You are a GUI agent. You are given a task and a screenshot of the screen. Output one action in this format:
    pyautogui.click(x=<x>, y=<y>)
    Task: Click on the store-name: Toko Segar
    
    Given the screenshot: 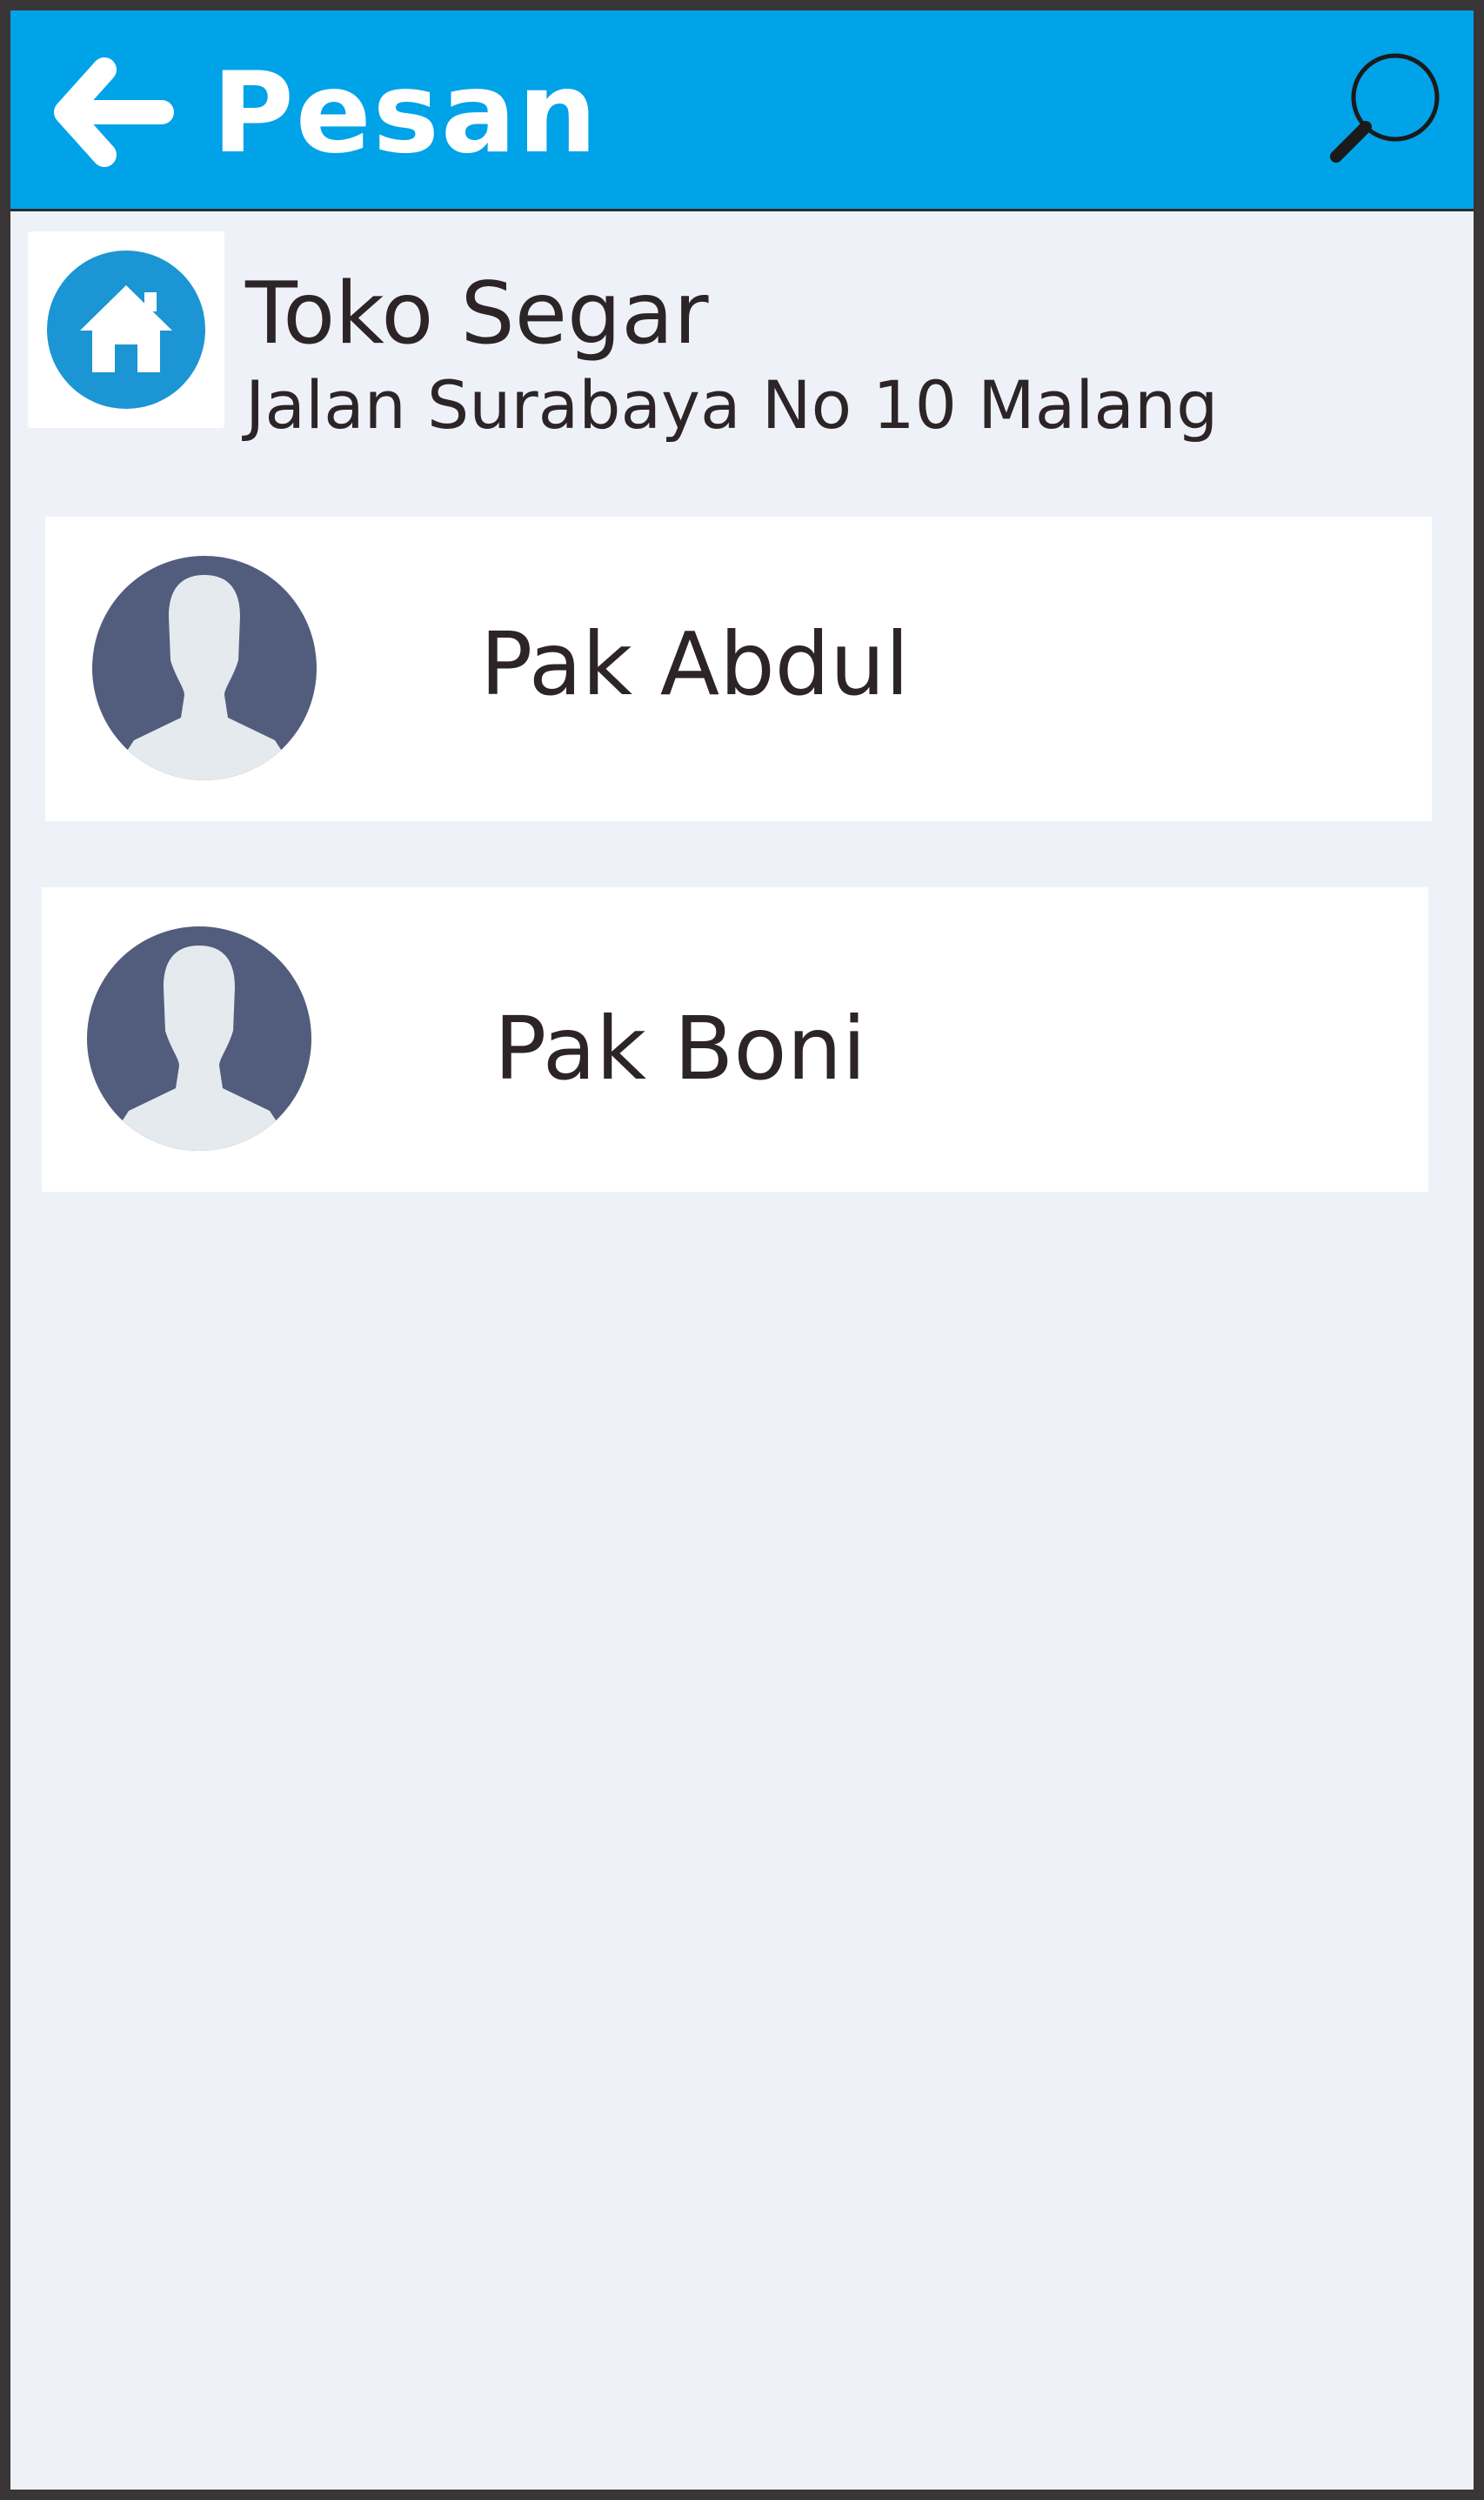 What is the action you would take?
    pyautogui.click(x=477, y=314)
    